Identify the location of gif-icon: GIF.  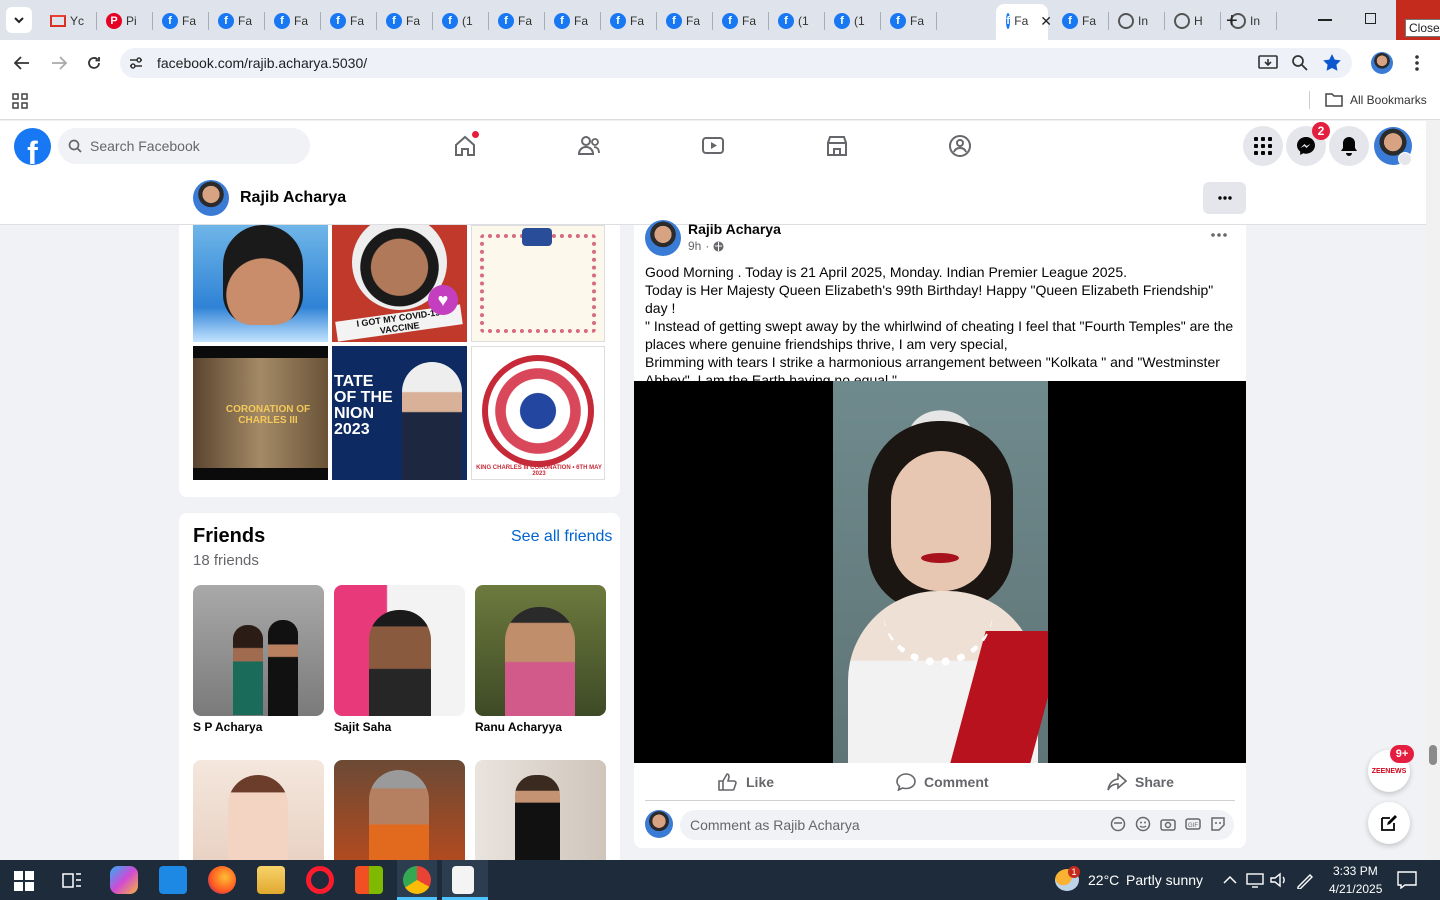
(1193, 824).